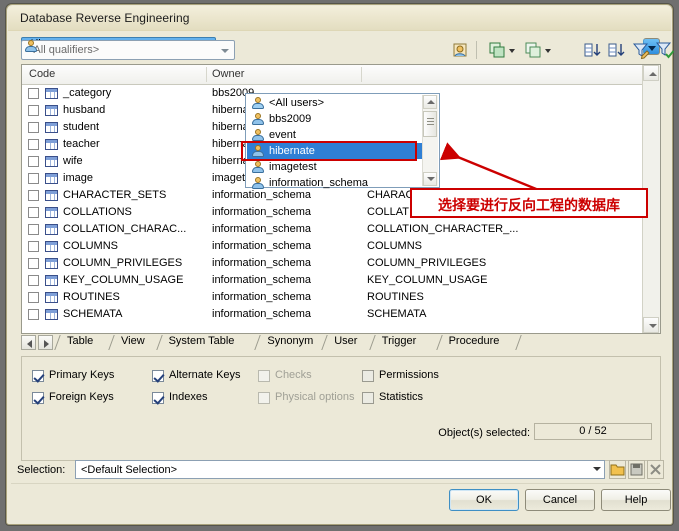 Image resolution: width=679 pixels, height=531 pixels. Describe the element at coordinates (342, 167) in the screenshot. I see `dropdown-item: imagetest` at that location.